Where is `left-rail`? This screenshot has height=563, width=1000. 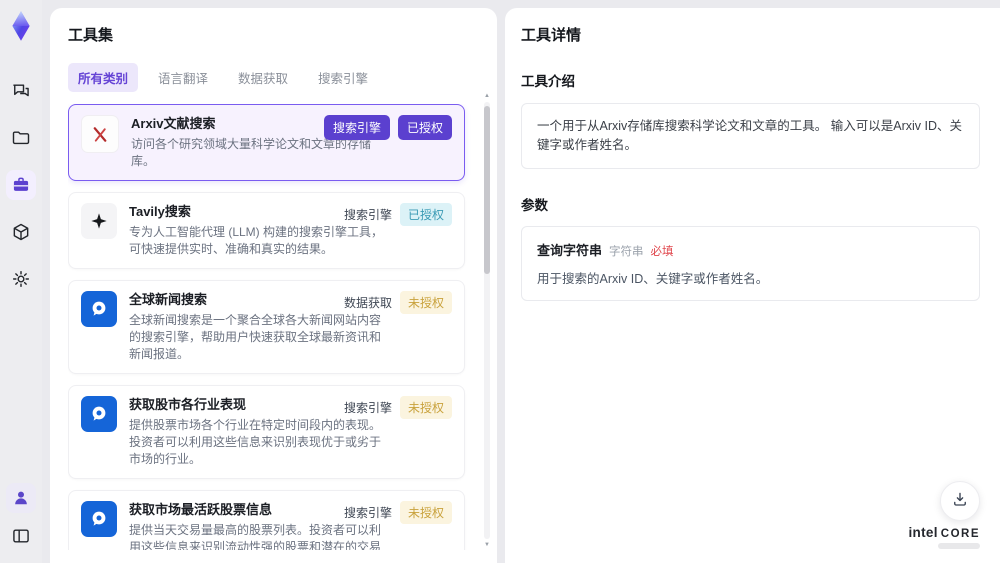
left-rail is located at coordinates (21, 281).